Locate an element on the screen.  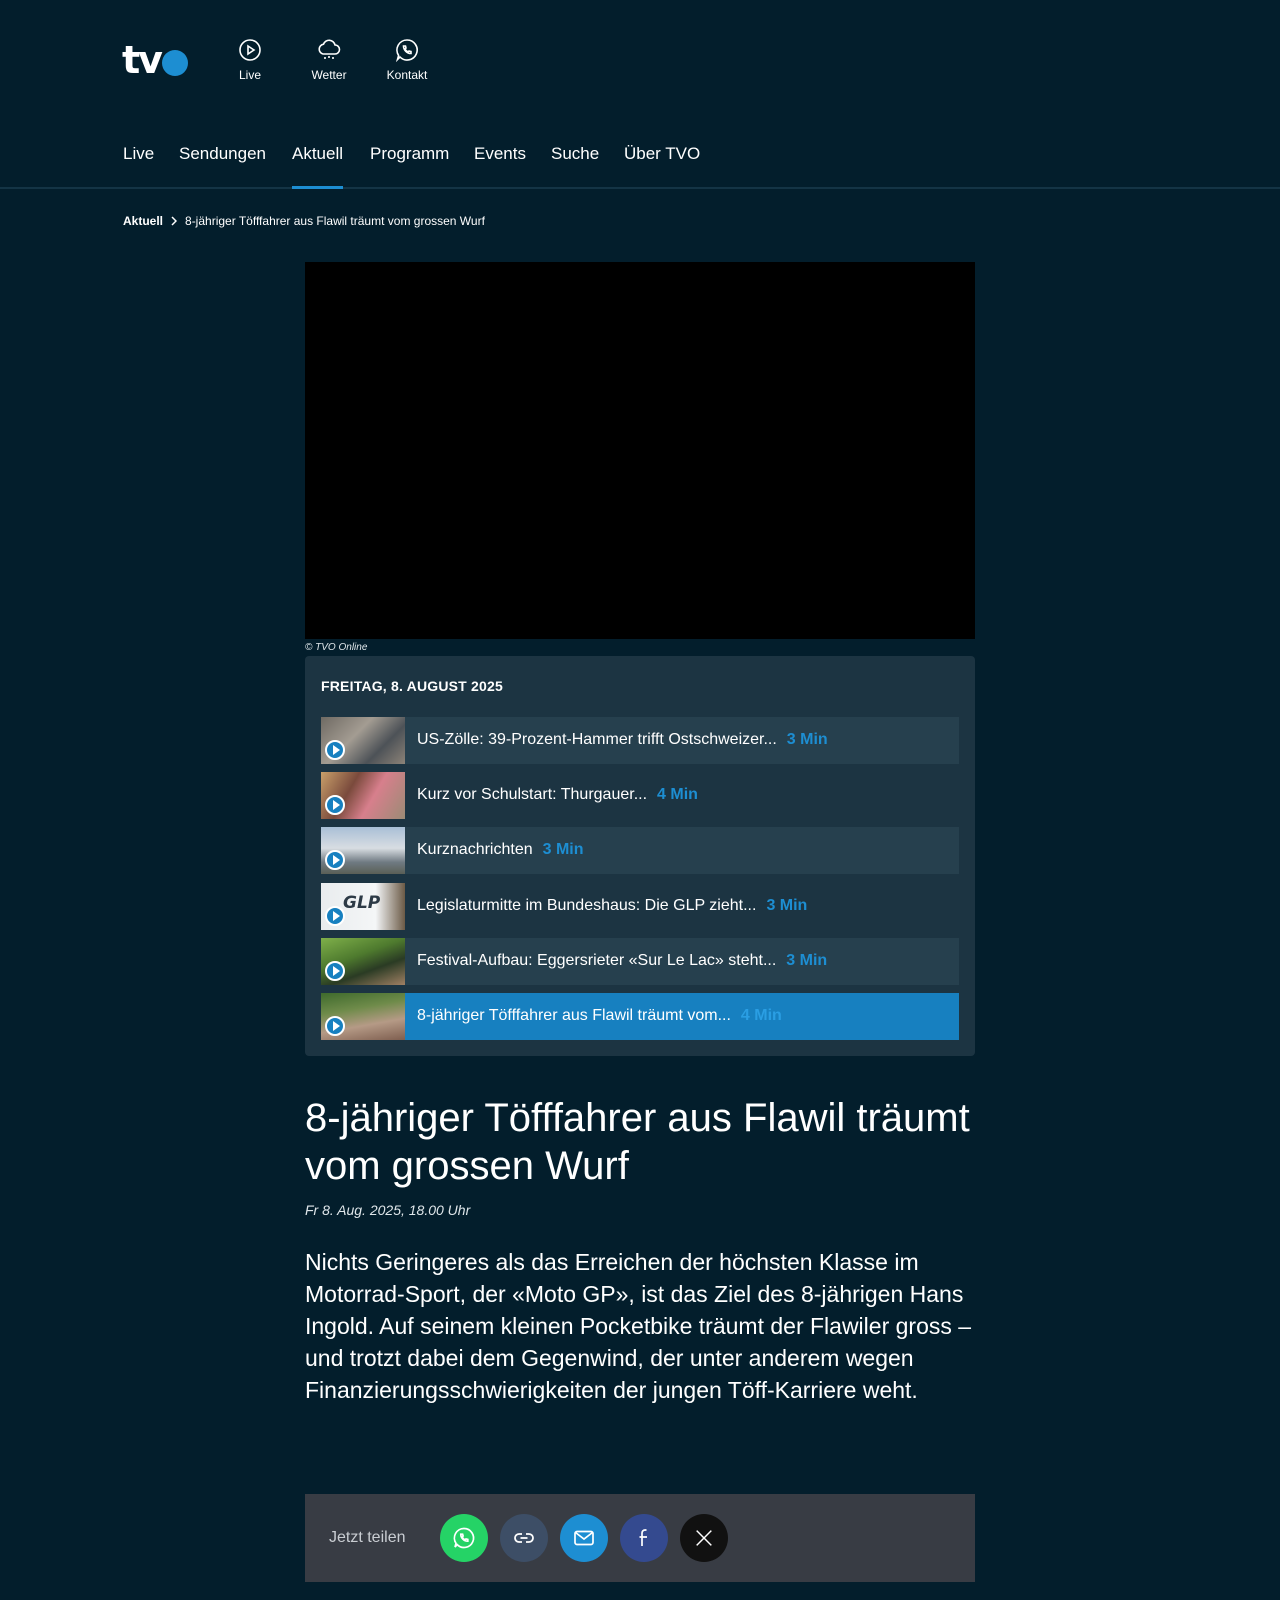
quick-link-live: Live is located at coordinates (250, 61).